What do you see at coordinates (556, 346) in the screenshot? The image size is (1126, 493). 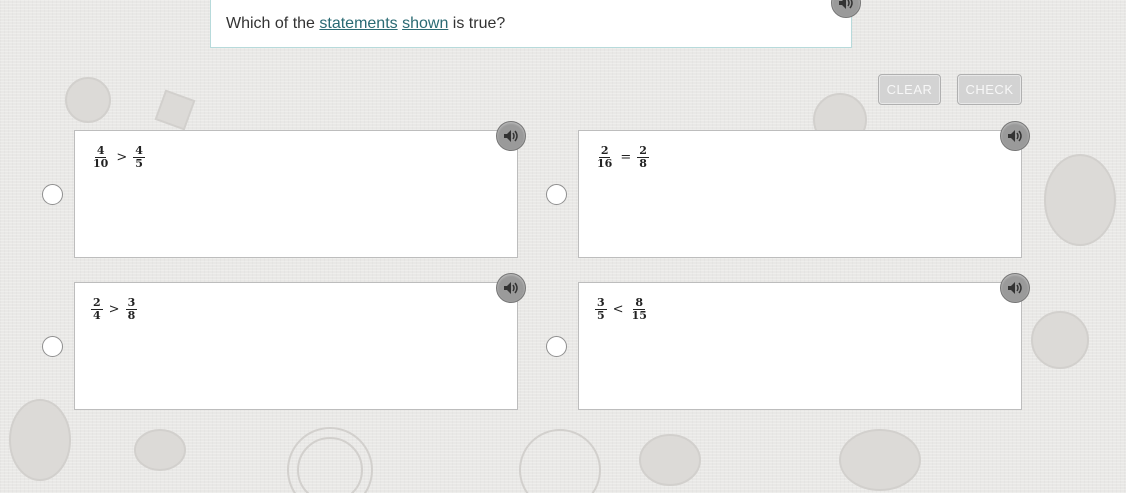 I see `option-4-radio` at bounding box center [556, 346].